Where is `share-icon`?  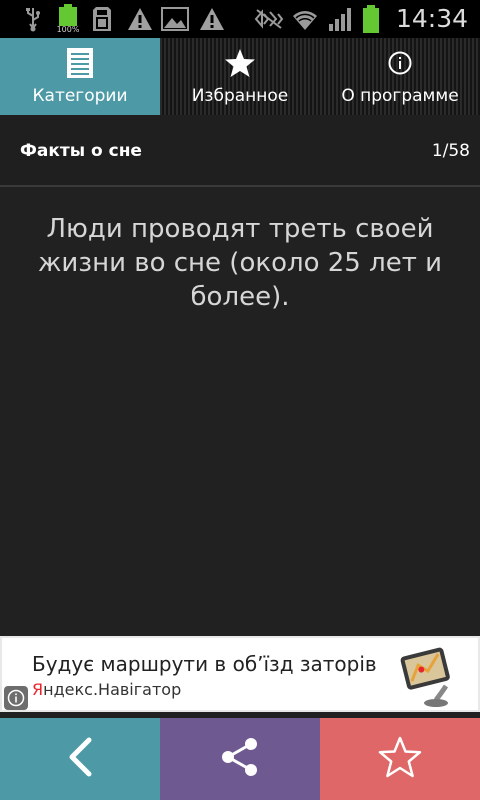
share-icon is located at coordinates (240, 759).